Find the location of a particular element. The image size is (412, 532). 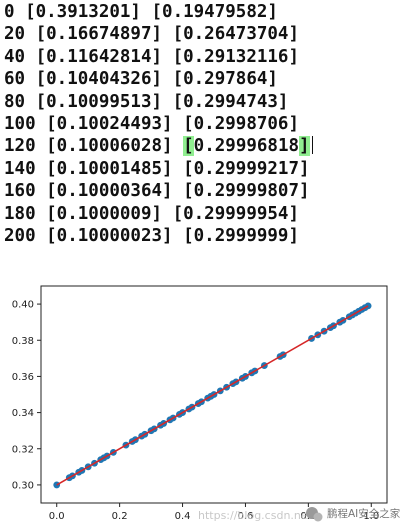

matched-bracket-highlight: ] is located at coordinates (304, 146).